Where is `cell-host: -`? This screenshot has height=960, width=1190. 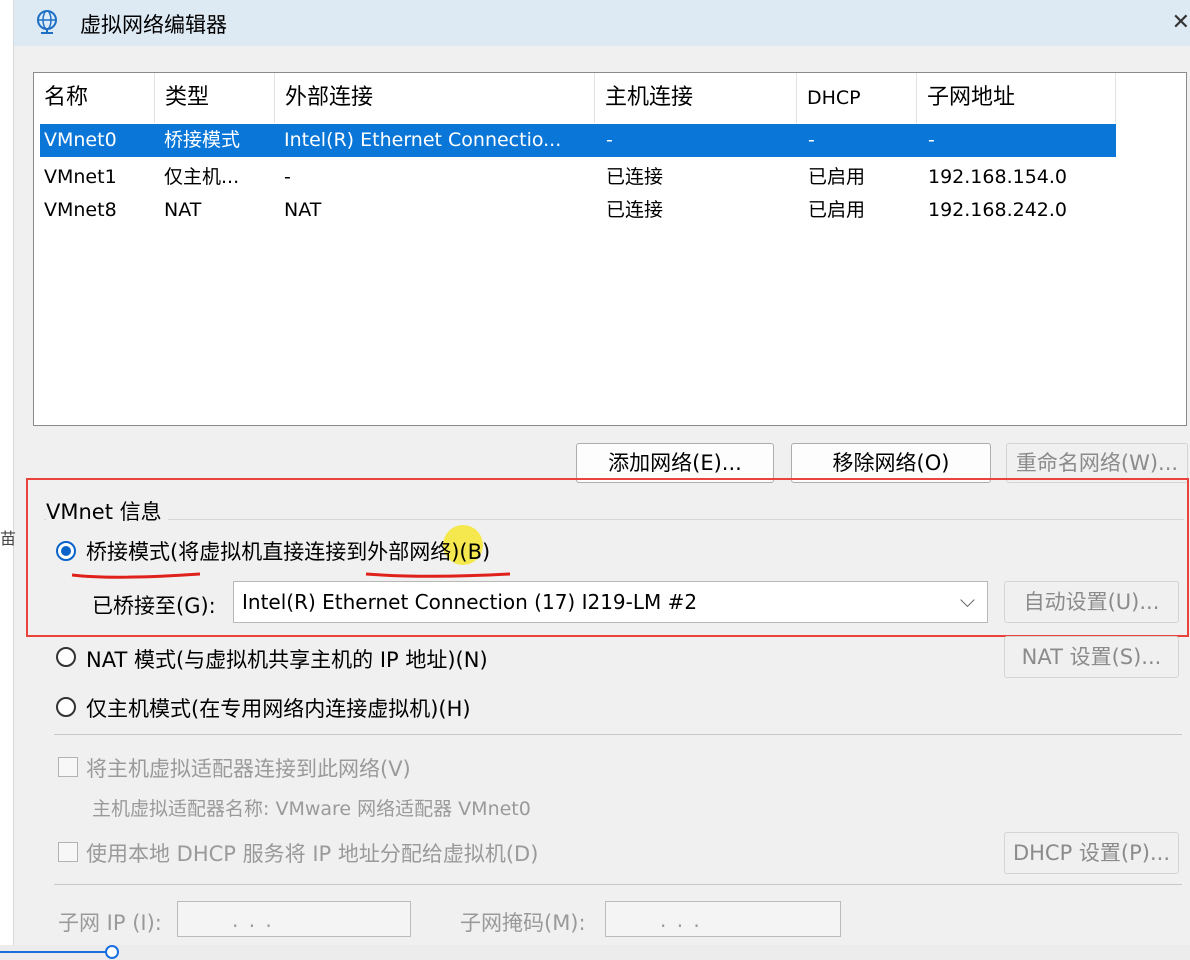 cell-host: - is located at coordinates (609, 140).